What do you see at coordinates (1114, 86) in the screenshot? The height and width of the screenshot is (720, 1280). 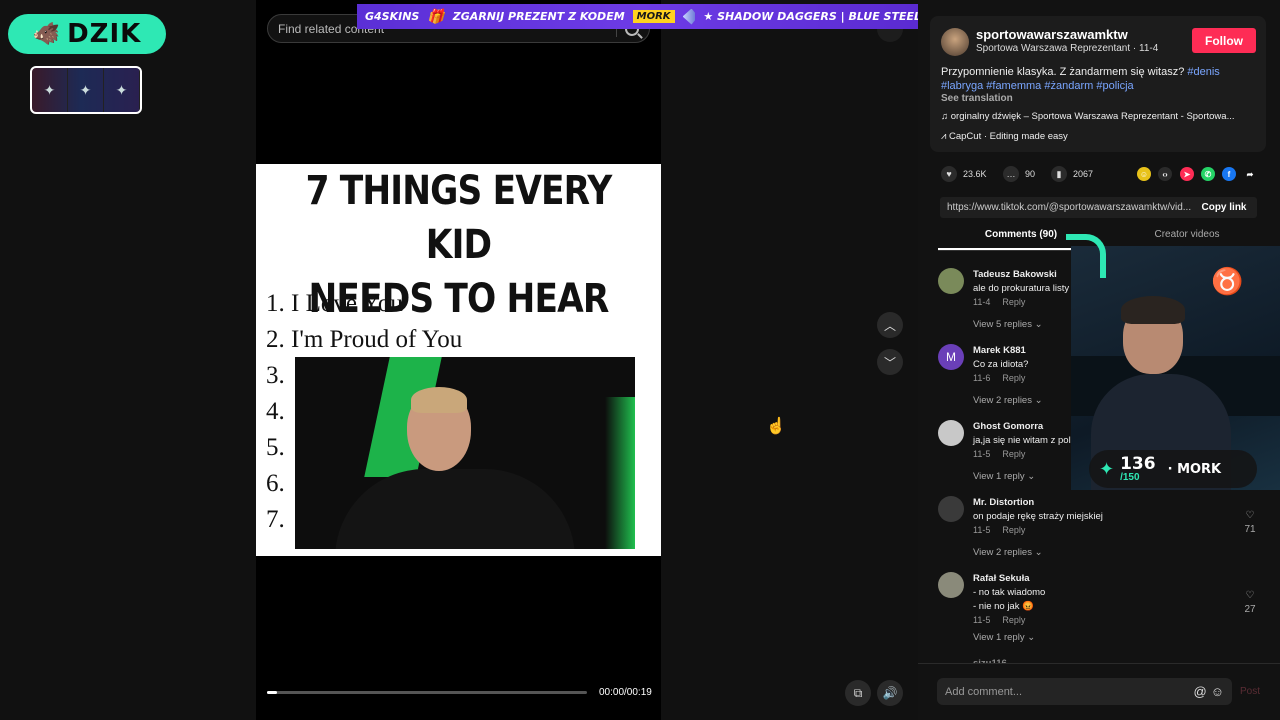 I see `hashtag-link: #policja` at bounding box center [1114, 86].